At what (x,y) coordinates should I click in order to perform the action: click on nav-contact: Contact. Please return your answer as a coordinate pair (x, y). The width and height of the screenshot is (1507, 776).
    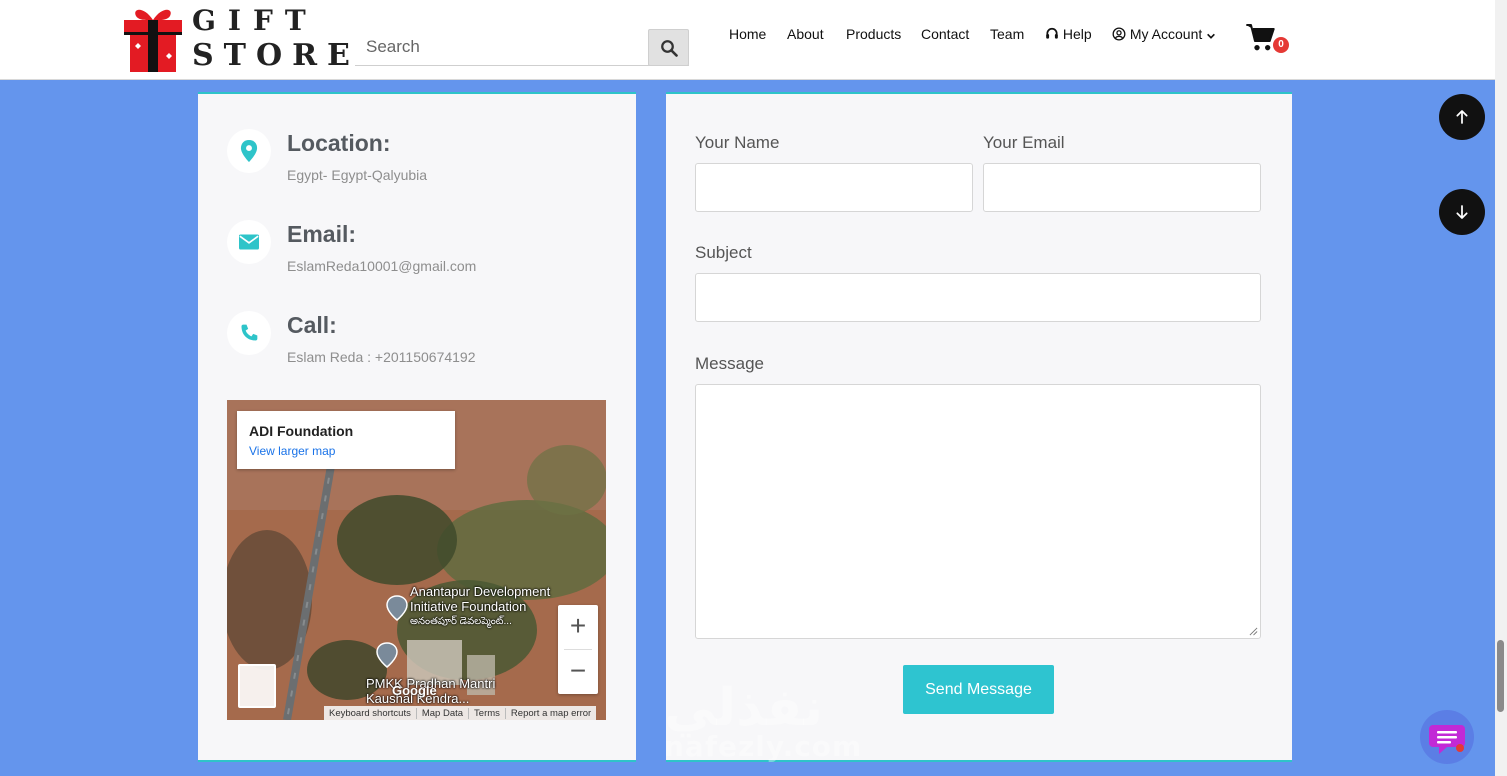
    Looking at the image, I should click on (945, 34).